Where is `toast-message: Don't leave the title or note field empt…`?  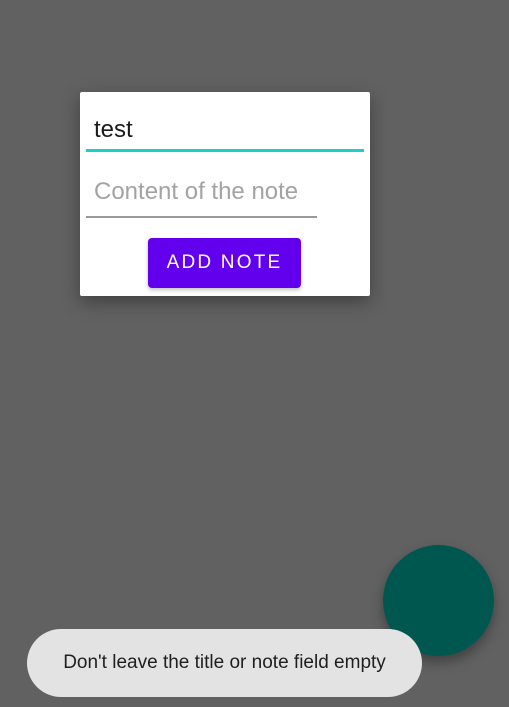 toast-message: Don't leave the title or note field empt… is located at coordinates (224, 663).